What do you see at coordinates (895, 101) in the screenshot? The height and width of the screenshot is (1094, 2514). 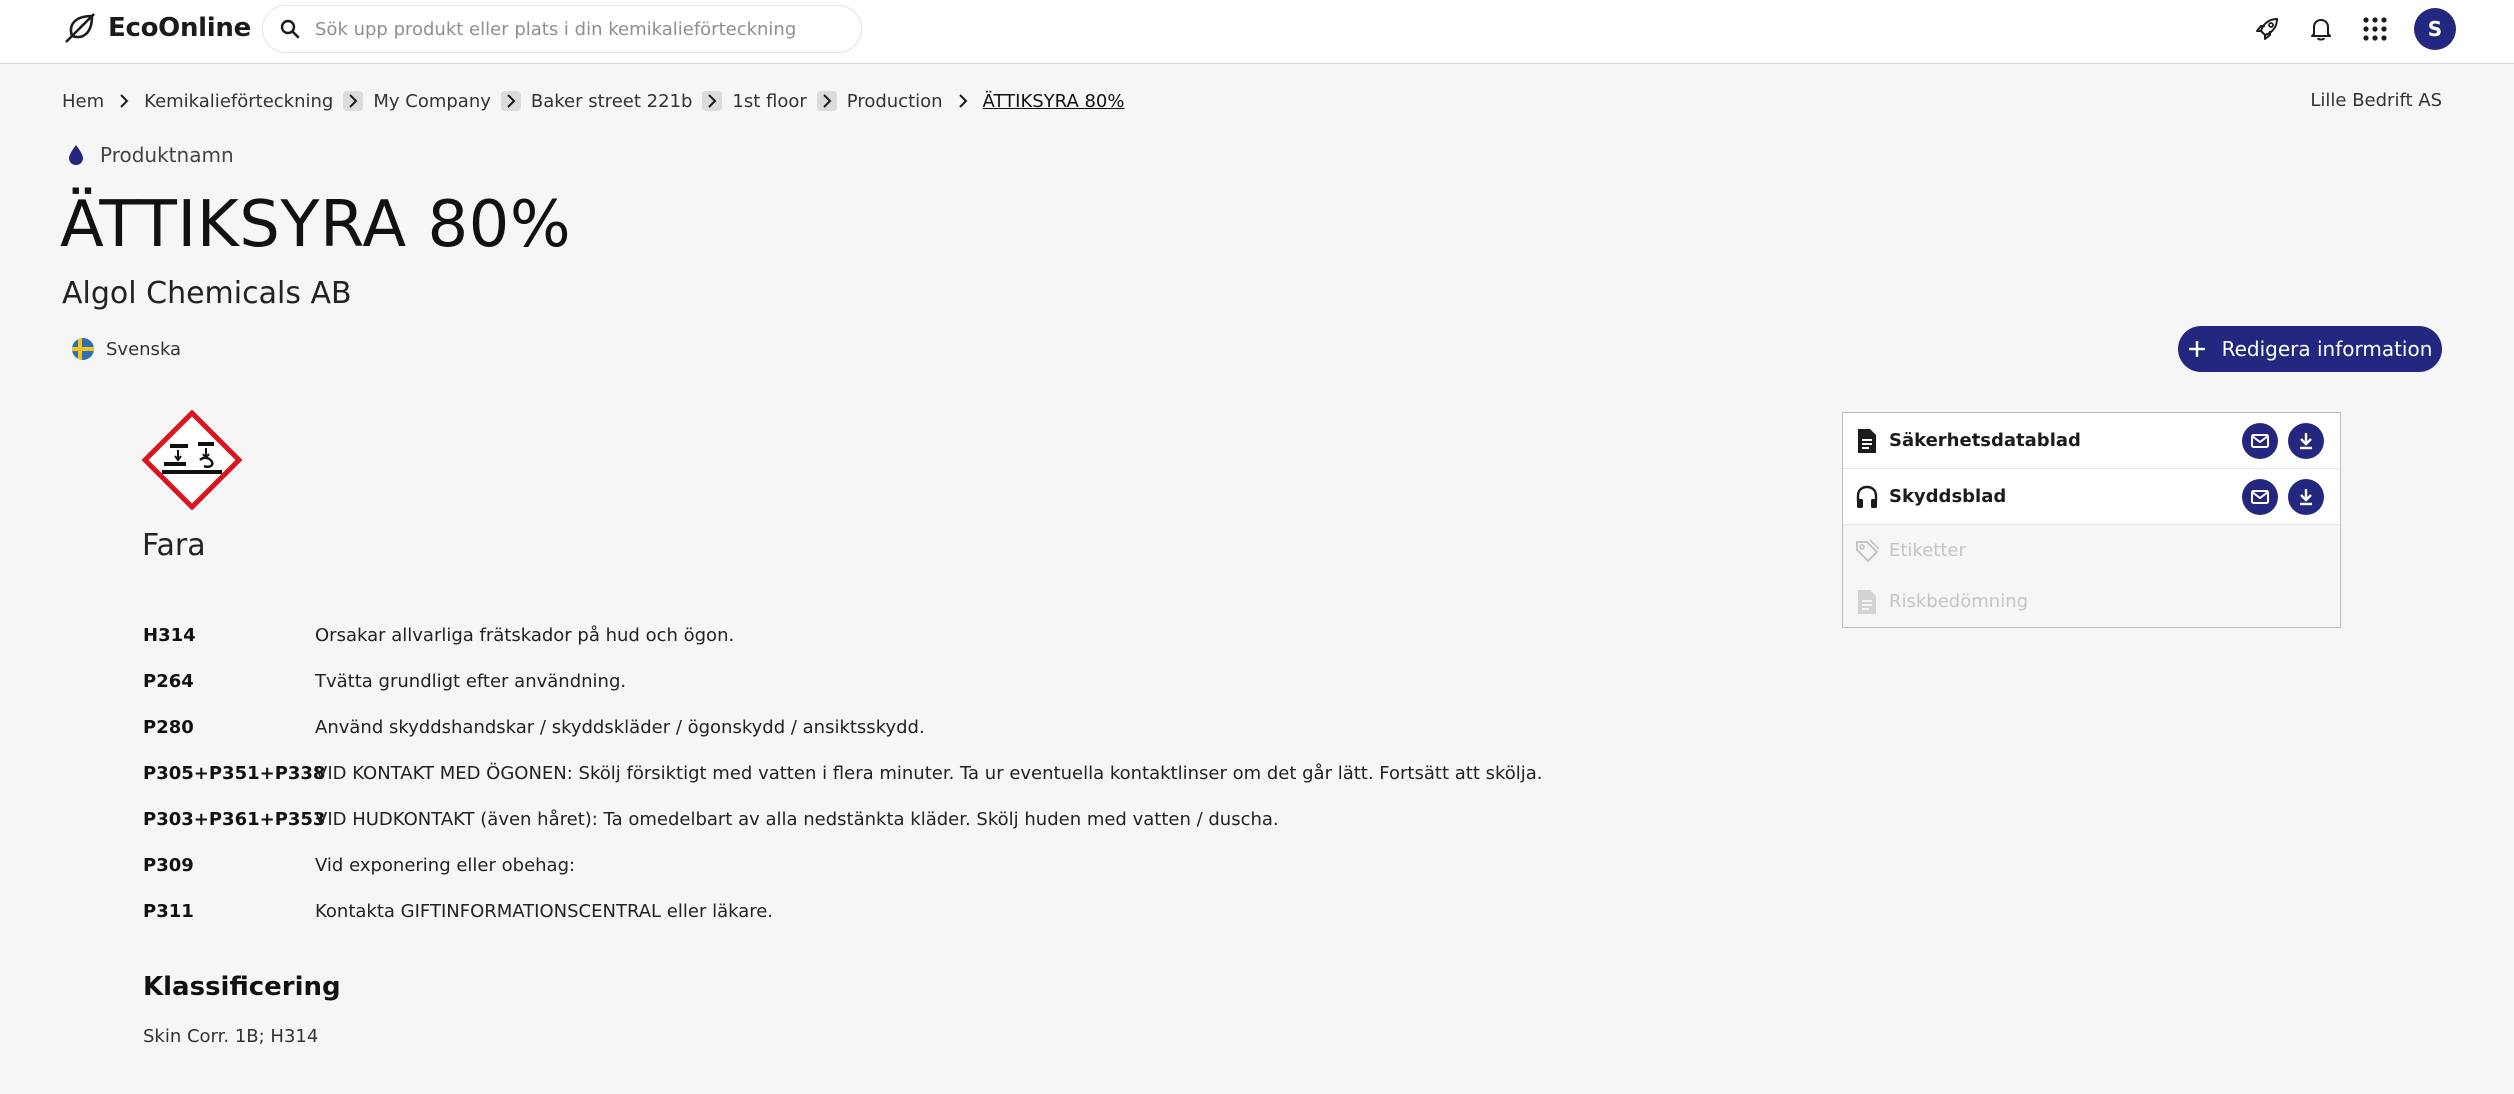 I see `breadcrumb-production: Production` at bounding box center [895, 101].